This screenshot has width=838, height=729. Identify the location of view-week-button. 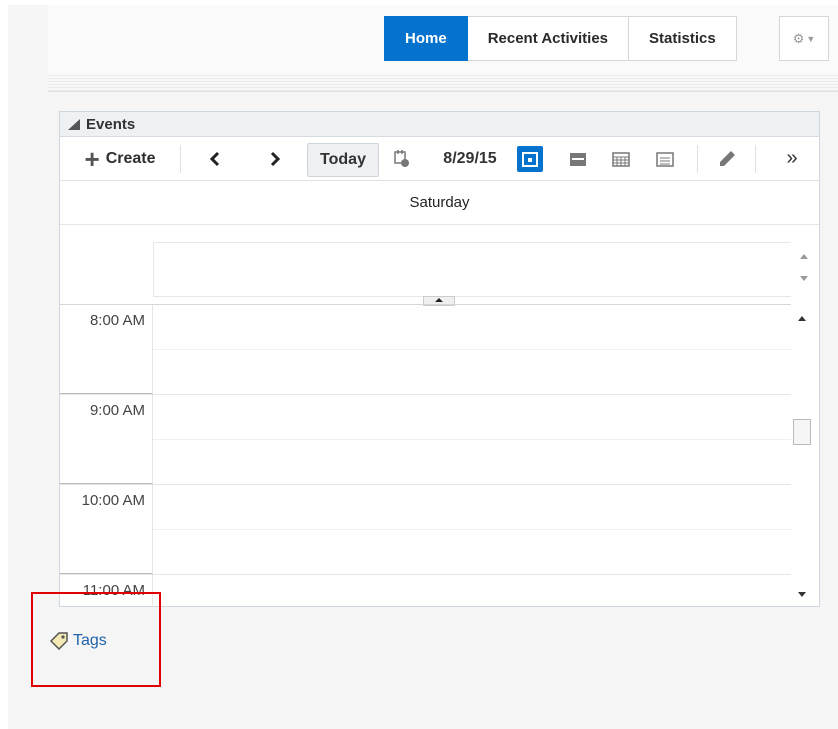
(578, 158).